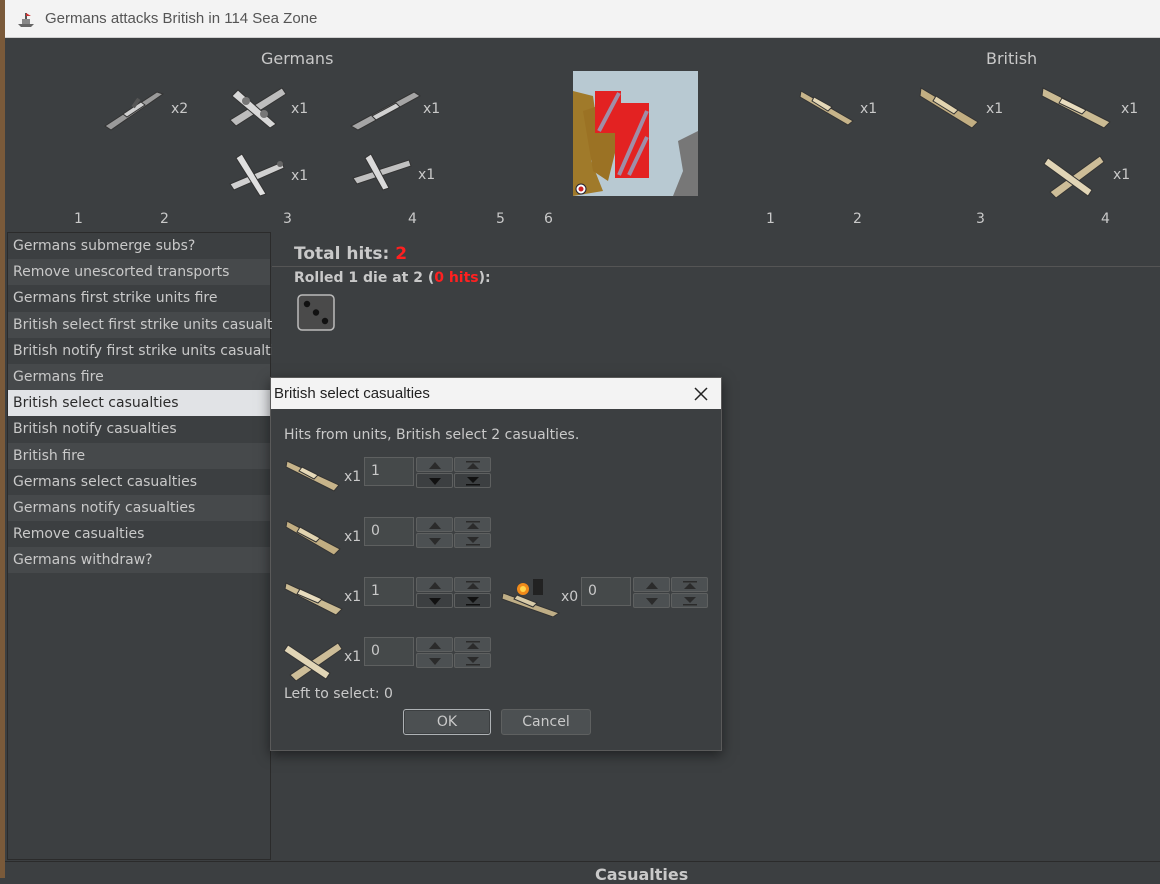 This screenshot has height=884, width=1160. What do you see at coordinates (181, 18) in the screenshot?
I see `window-title: Germans attacks British in 114 Sea Zone` at bounding box center [181, 18].